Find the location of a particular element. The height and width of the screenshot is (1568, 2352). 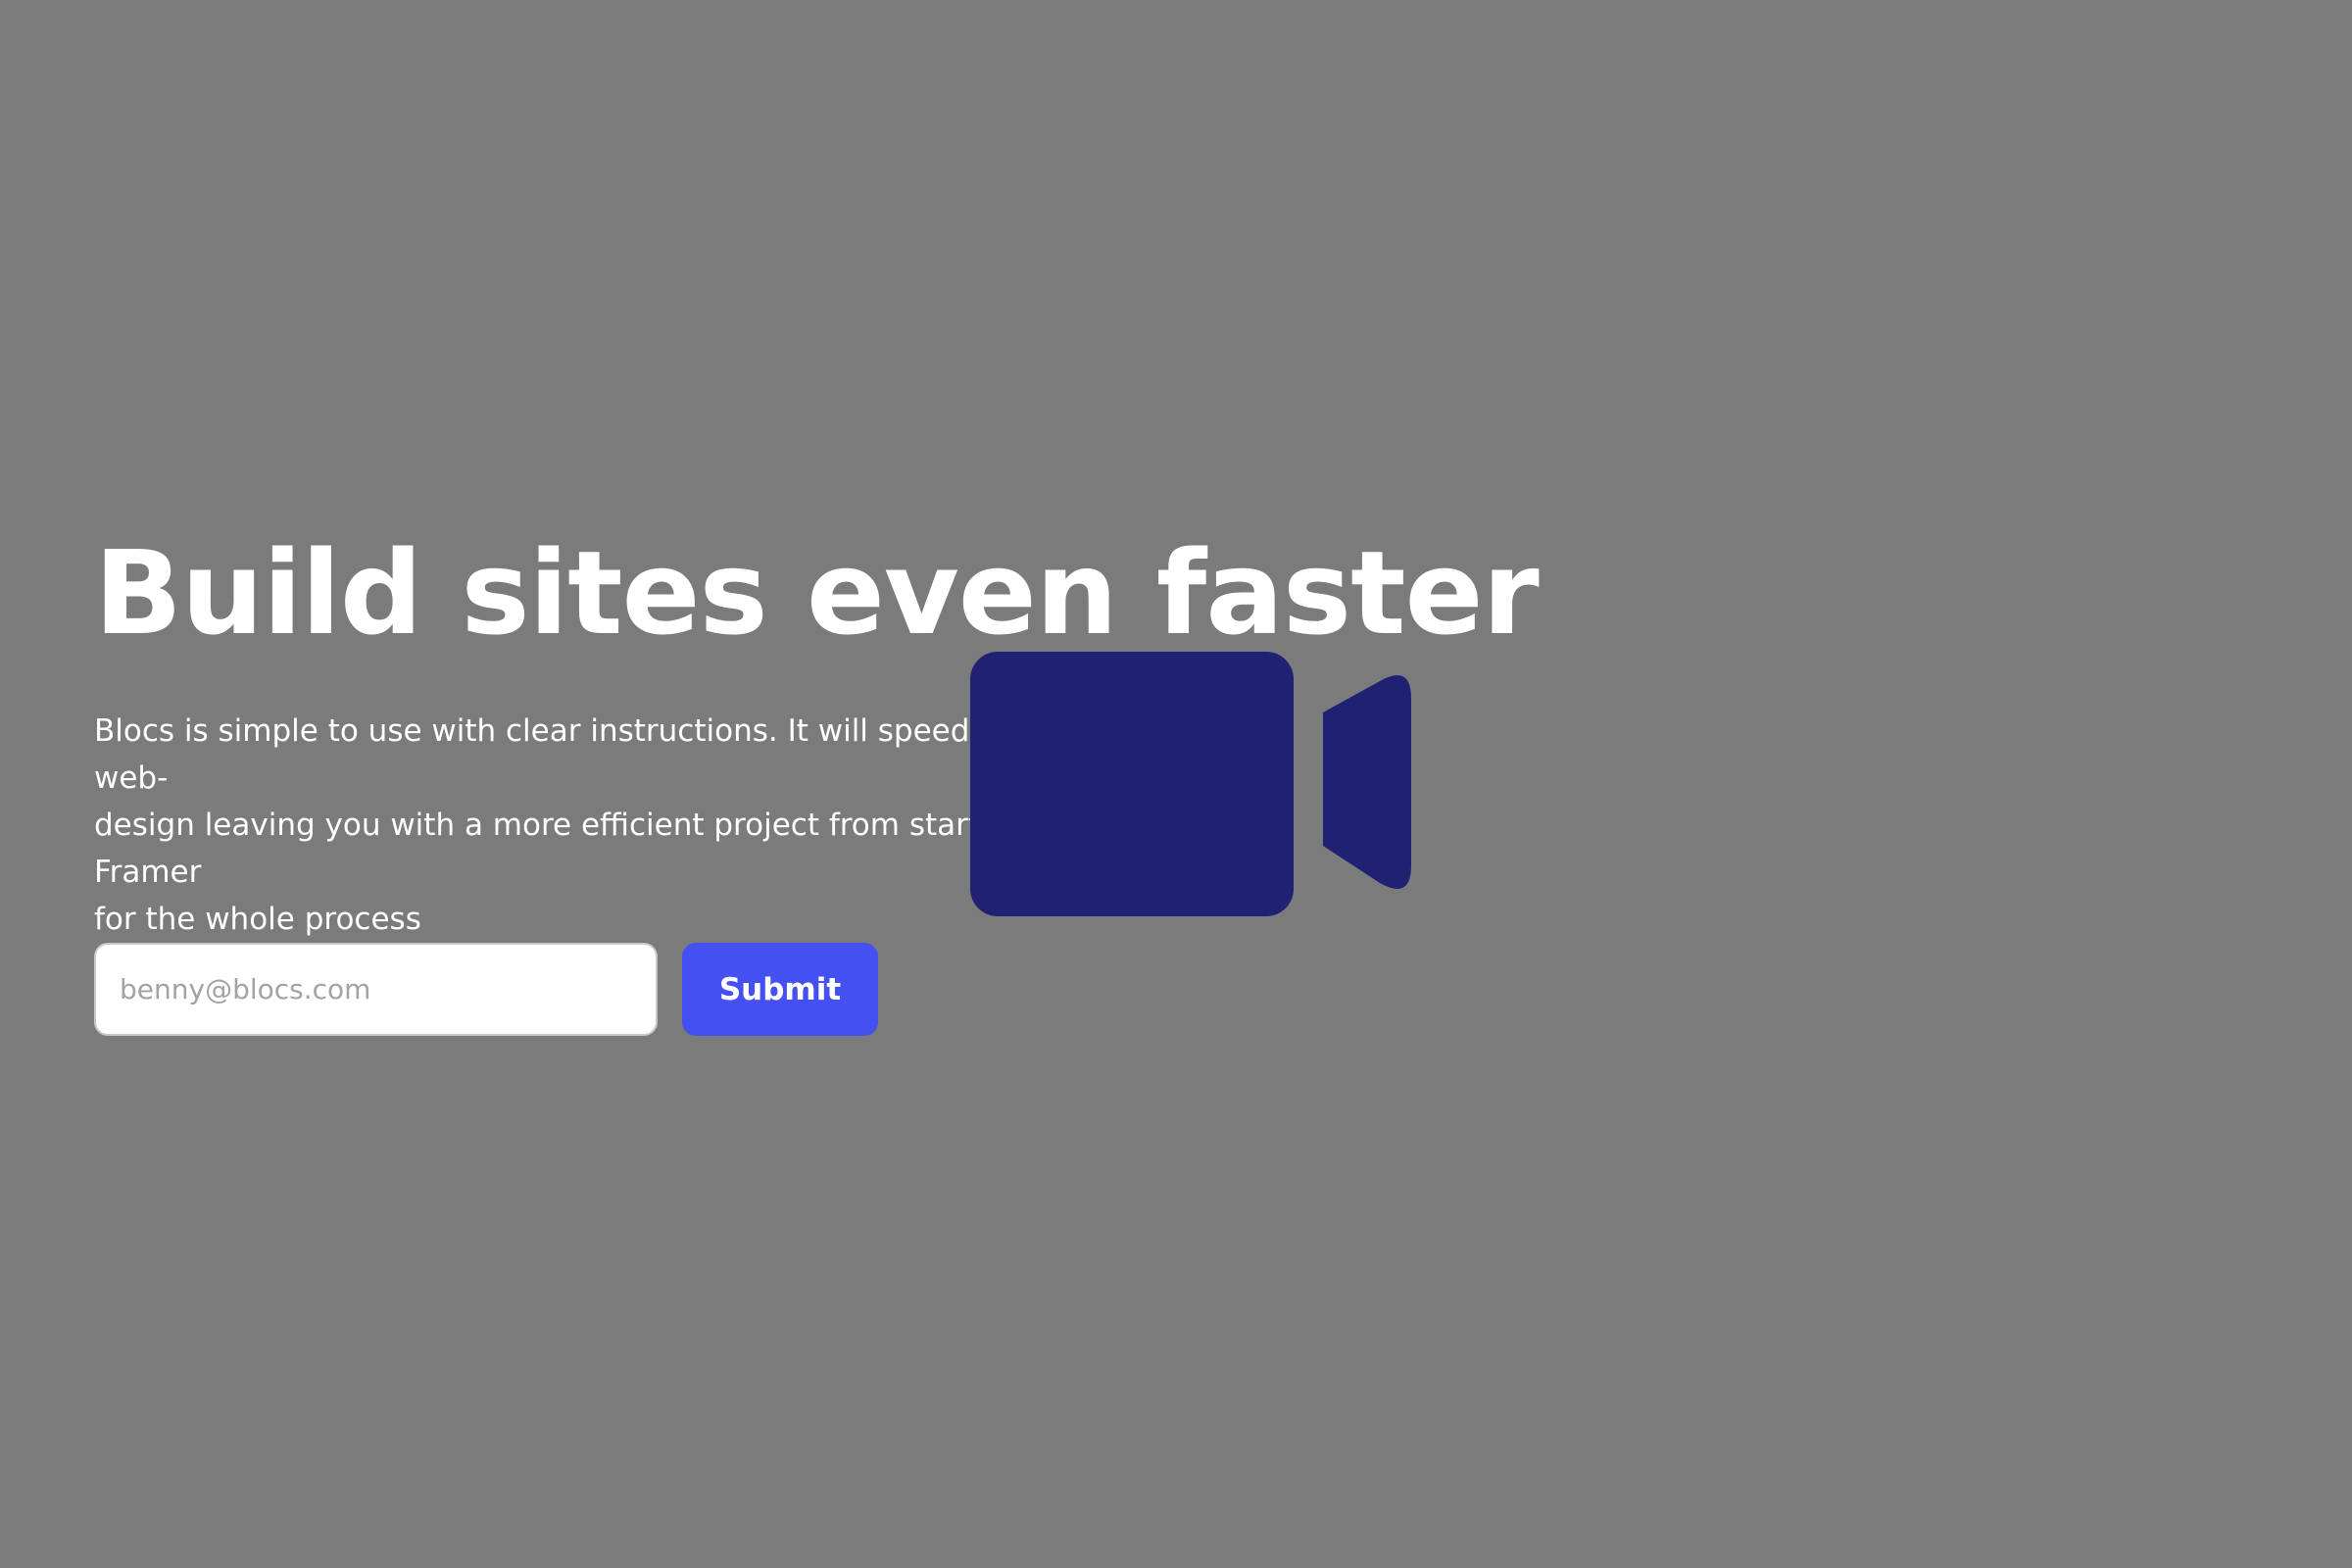

submit-button: Submit is located at coordinates (780, 989).